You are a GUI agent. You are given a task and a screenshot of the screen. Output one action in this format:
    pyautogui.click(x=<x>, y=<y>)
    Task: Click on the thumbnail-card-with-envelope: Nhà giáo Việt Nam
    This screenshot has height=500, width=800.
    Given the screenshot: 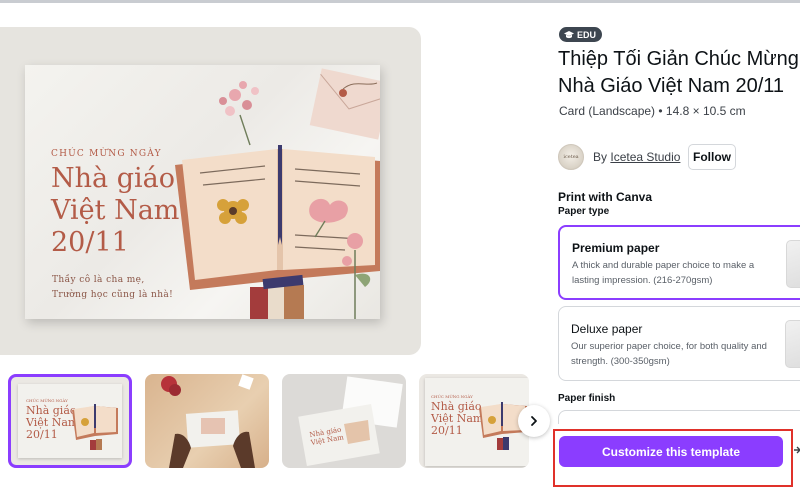 What is the action you would take?
    pyautogui.click(x=344, y=421)
    